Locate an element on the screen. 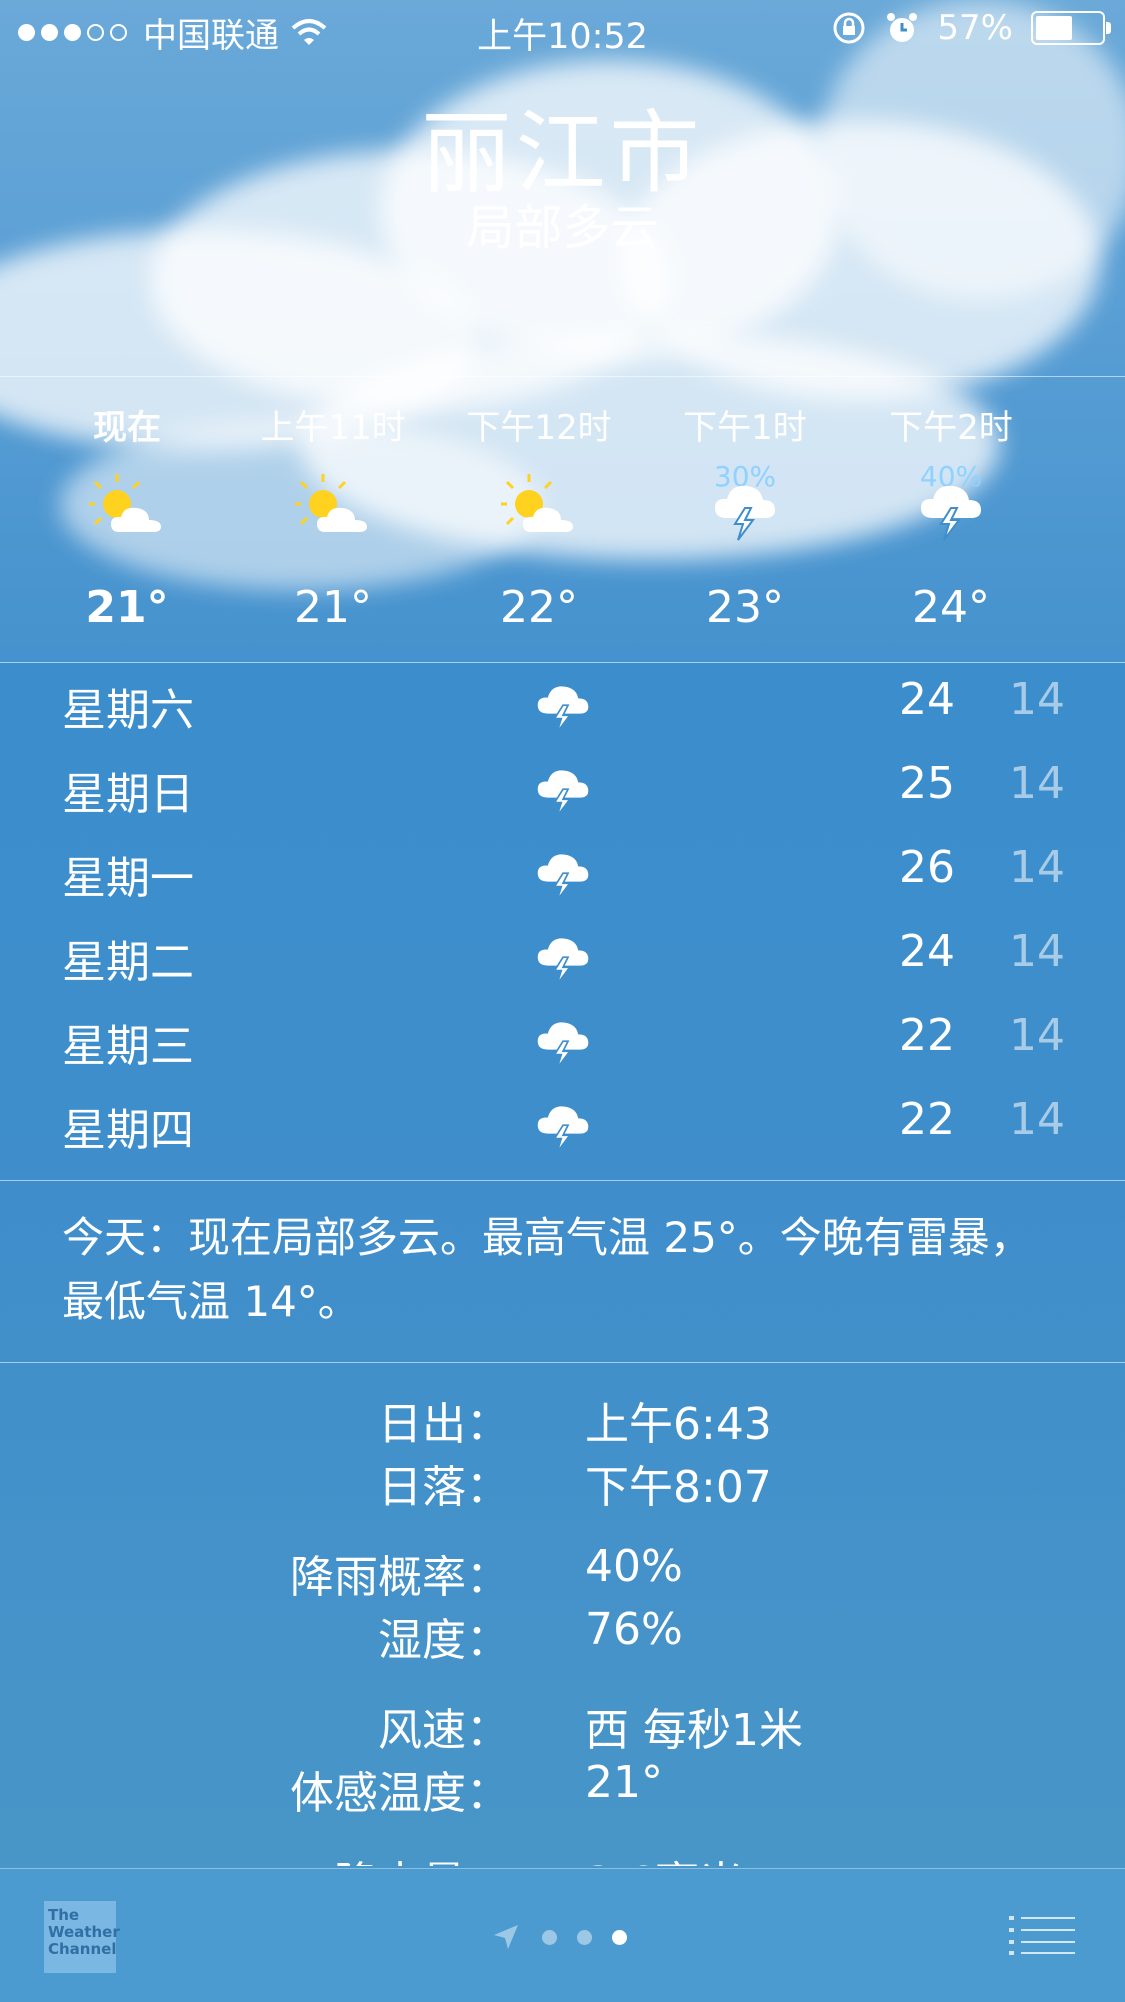 This screenshot has height=2002, width=1125. hour-label: 上午11时 is located at coordinates (333, 428).